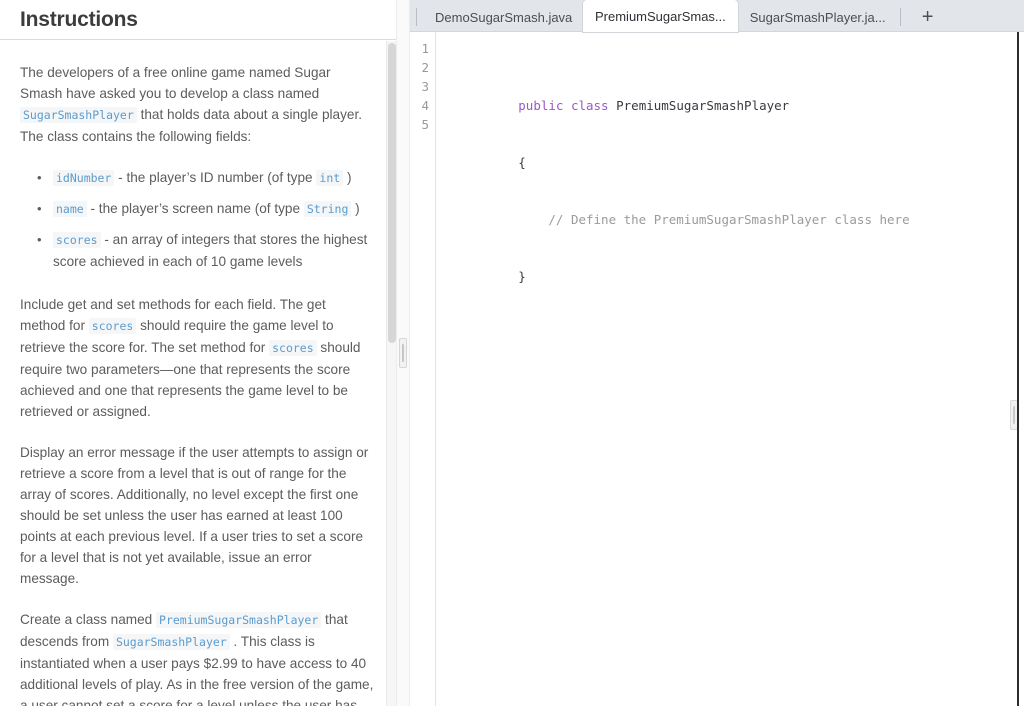  I want to click on code-field-scores: scores, so click(77, 240).